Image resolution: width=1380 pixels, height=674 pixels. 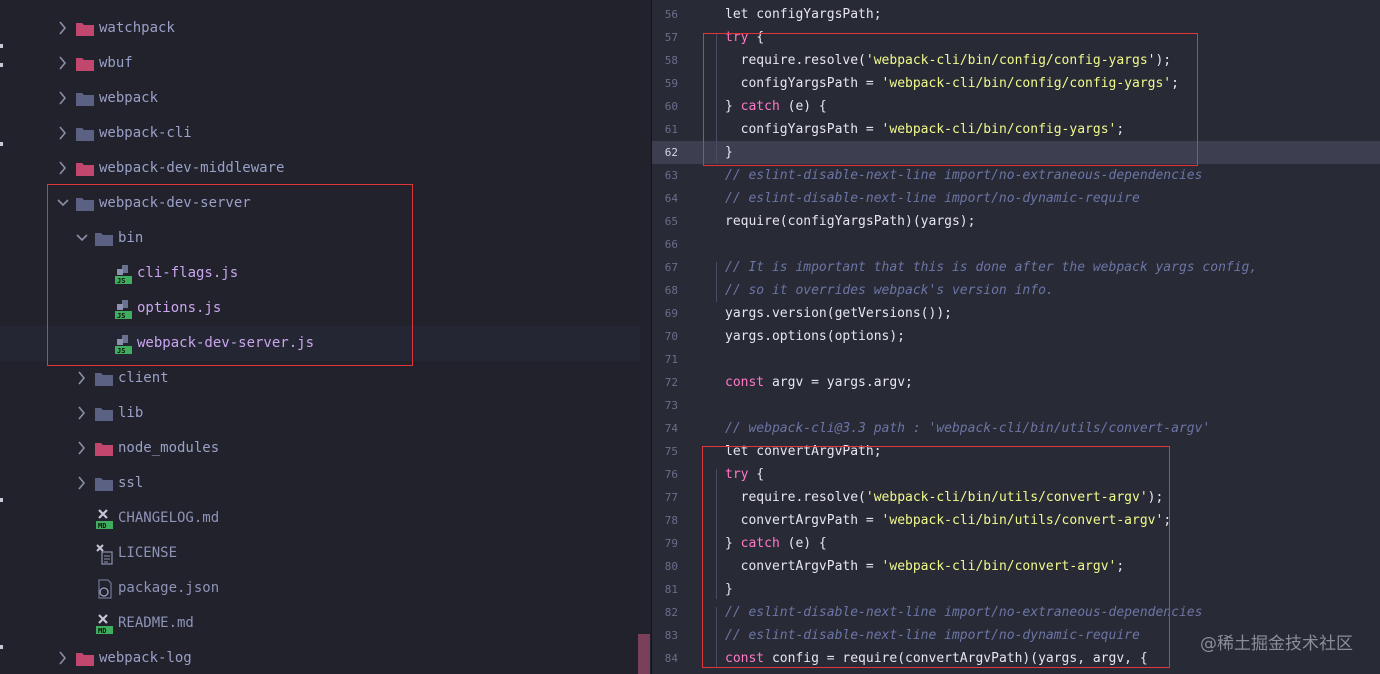 What do you see at coordinates (116, 63) in the screenshot?
I see `tree-item-label: wbuf` at bounding box center [116, 63].